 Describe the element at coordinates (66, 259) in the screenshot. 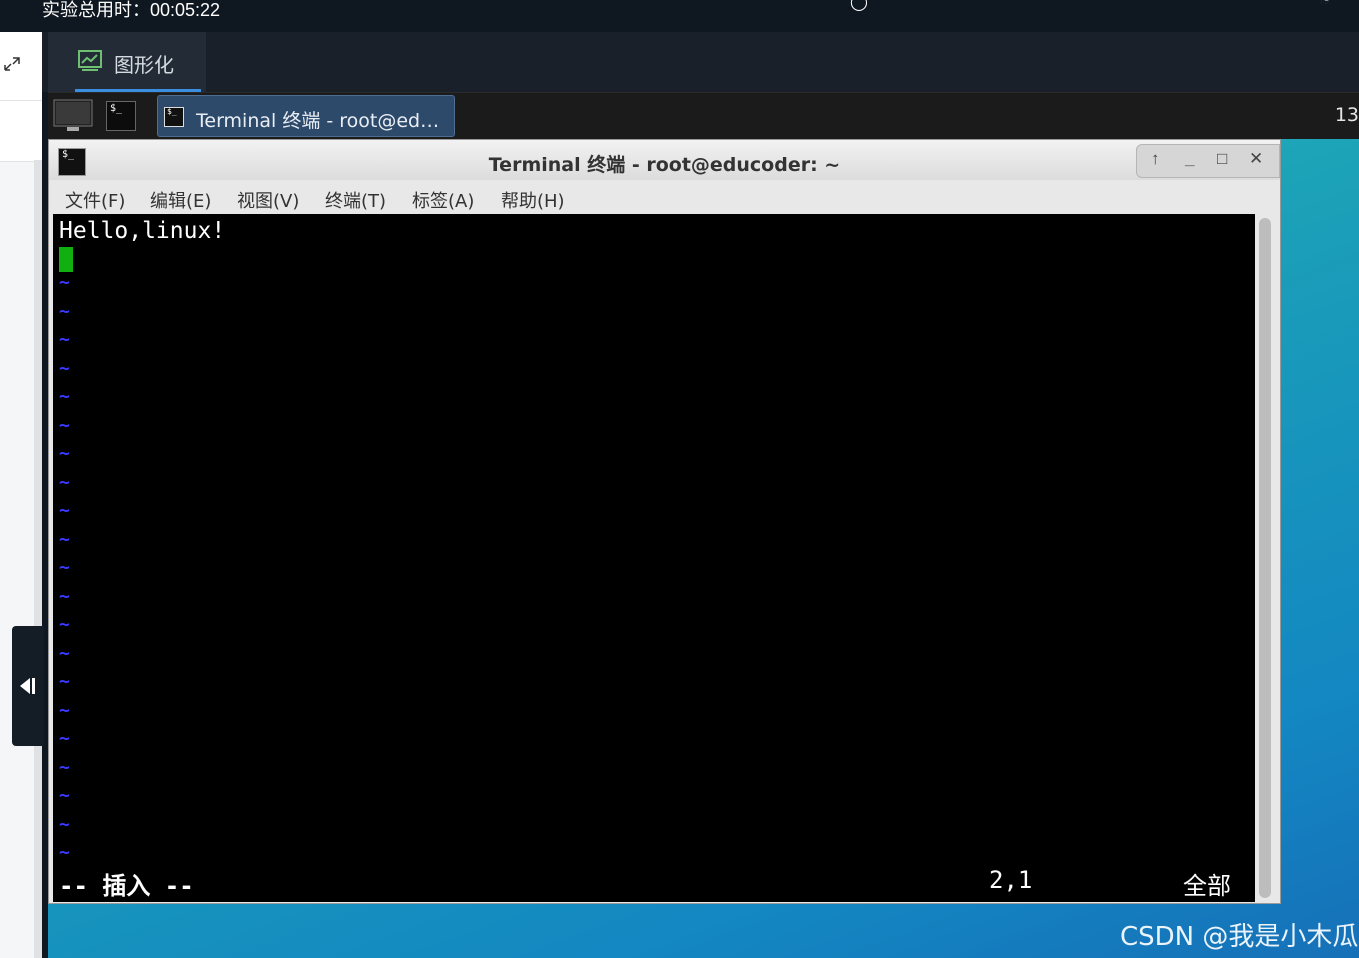

I see `text-cursor` at that location.